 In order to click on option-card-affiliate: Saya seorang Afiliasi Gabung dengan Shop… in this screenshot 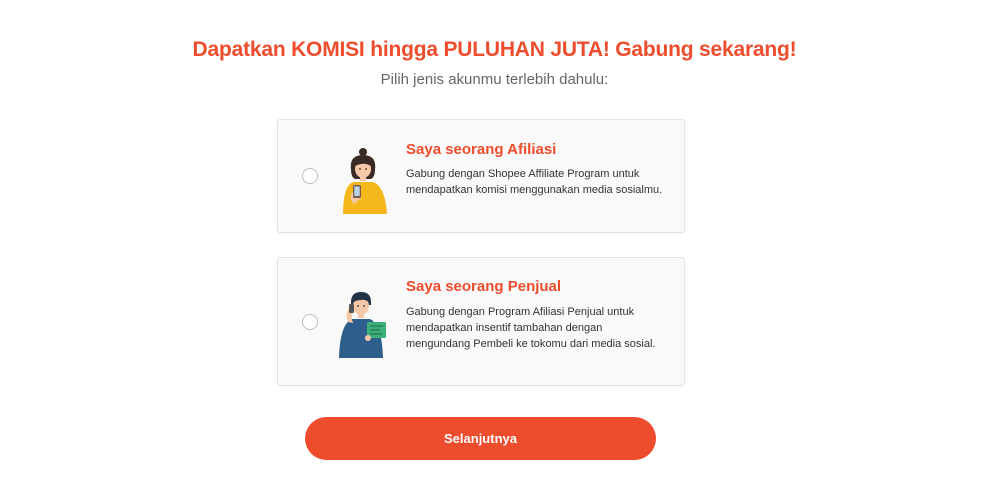, I will do `click(481, 176)`.